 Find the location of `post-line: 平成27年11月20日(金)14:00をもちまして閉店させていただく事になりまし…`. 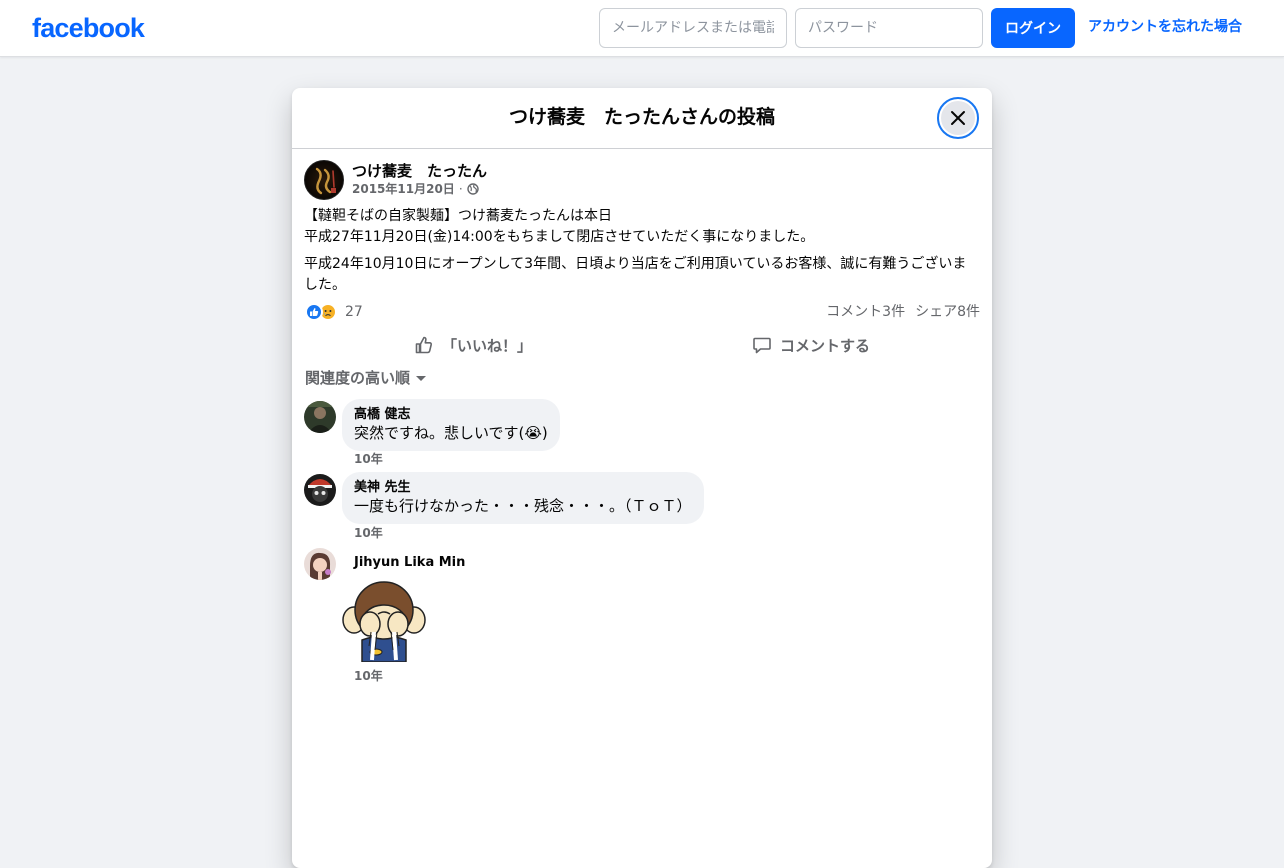

post-line: 平成27年11月20日(金)14:00をもちまして閉店させていただく事になりまし… is located at coordinates (559, 237).